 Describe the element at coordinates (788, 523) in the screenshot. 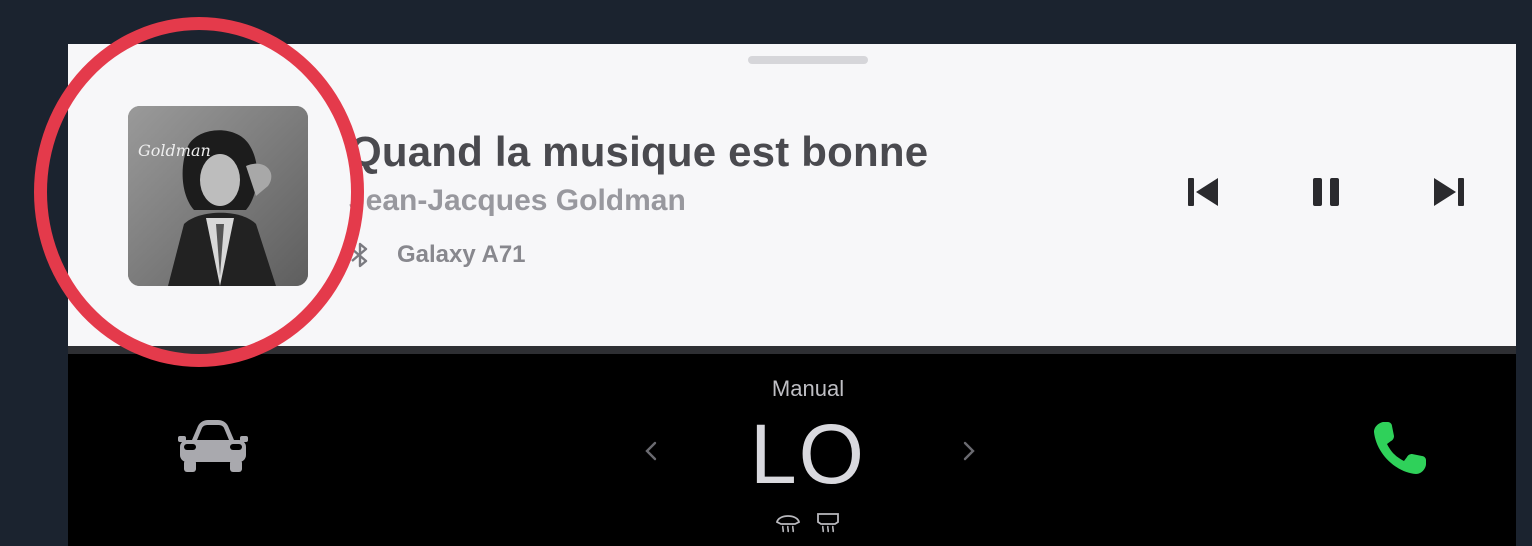

I see `front-defrost-icon` at that location.